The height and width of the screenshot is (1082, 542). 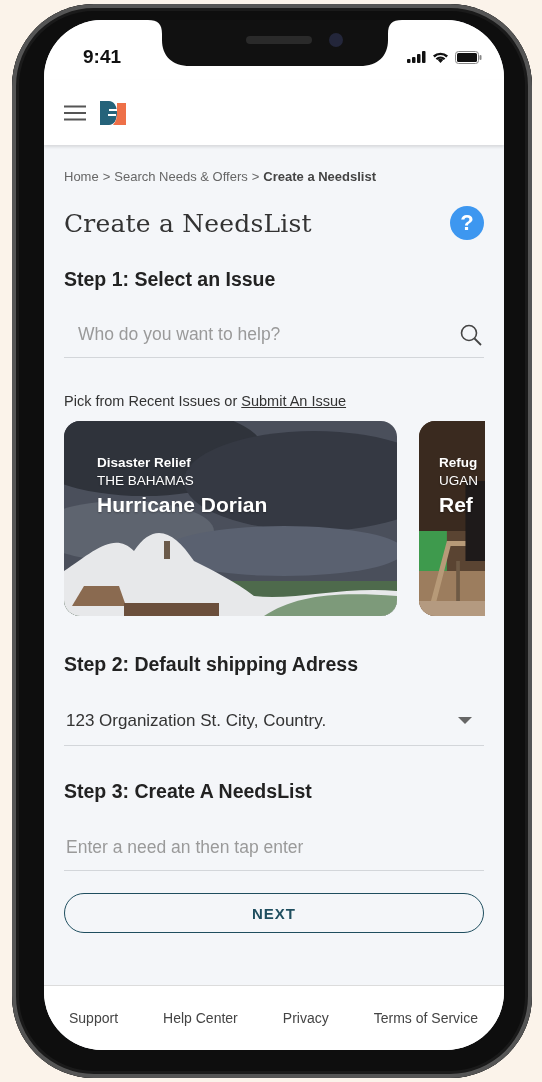 I want to click on step-title: Step 1: Select an Issue, so click(x=170, y=279).